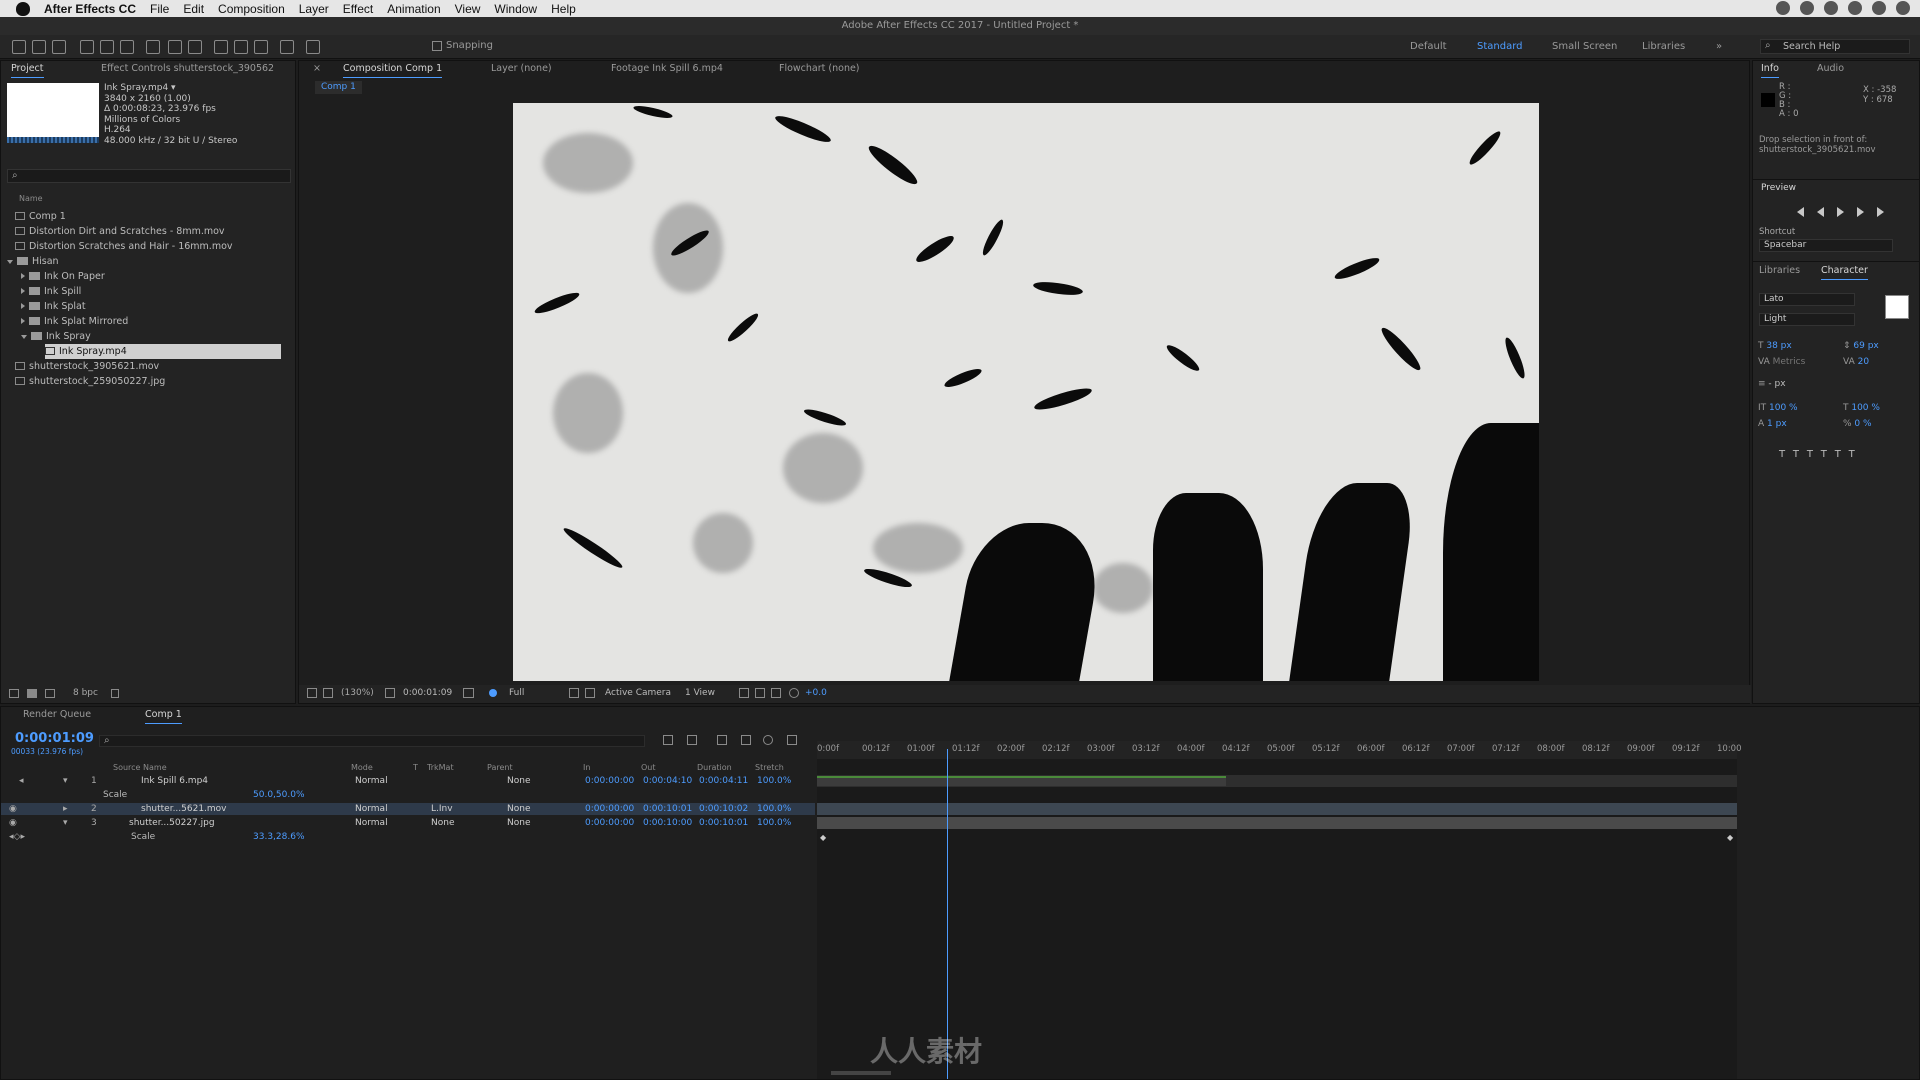 The width and height of the screenshot is (1920, 1080). I want to click on tab-effect-controls: Effect Controls shutterstock_390562, so click(187, 69).